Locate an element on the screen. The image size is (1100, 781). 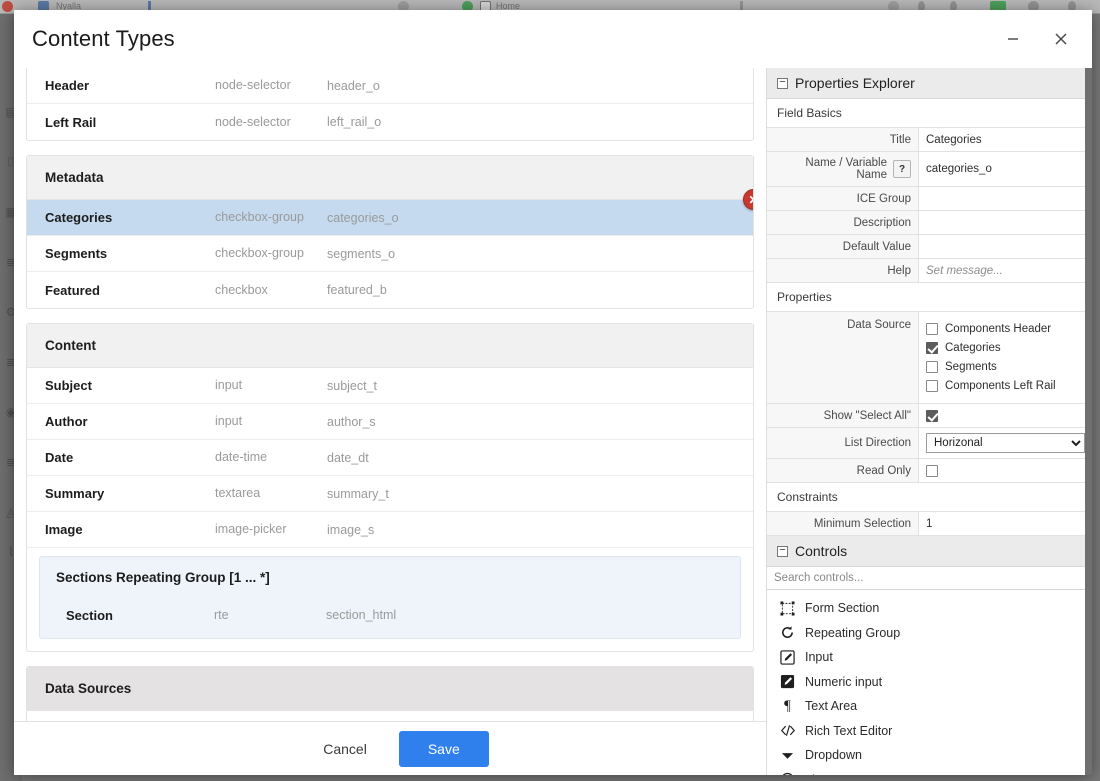
property-value: Categories is located at coordinates (1005, 139).